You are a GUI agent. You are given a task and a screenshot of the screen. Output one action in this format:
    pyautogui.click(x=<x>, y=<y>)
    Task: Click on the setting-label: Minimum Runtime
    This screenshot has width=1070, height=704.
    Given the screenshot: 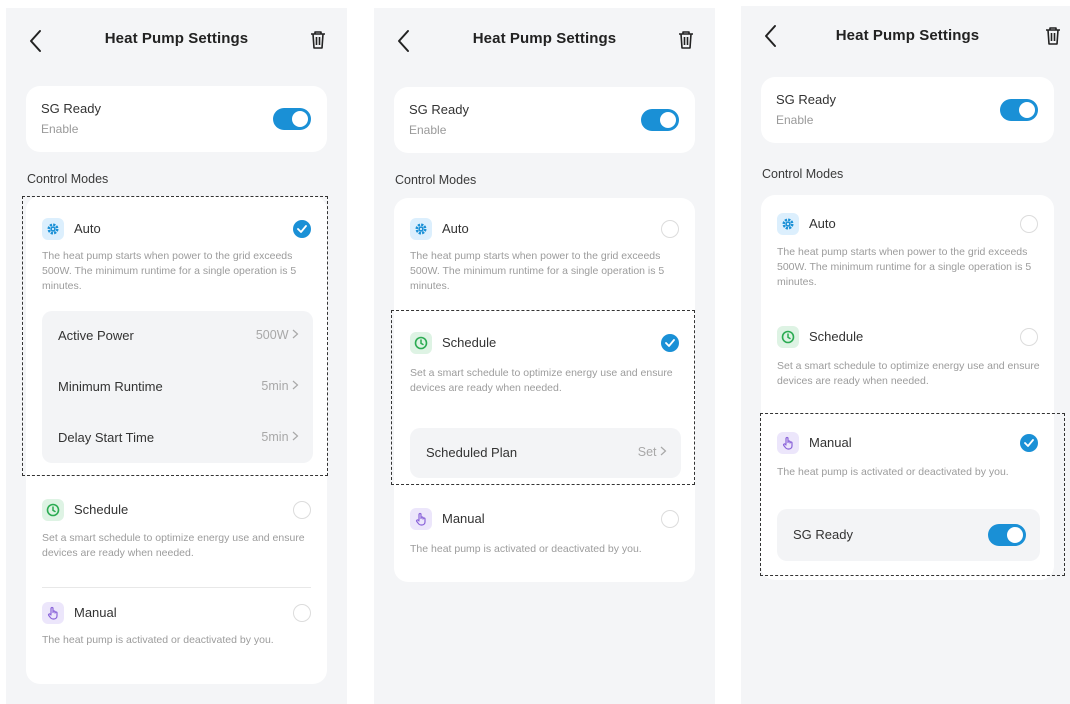 What is the action you would take?
    pyautogui.click(x=110, y=386)
    